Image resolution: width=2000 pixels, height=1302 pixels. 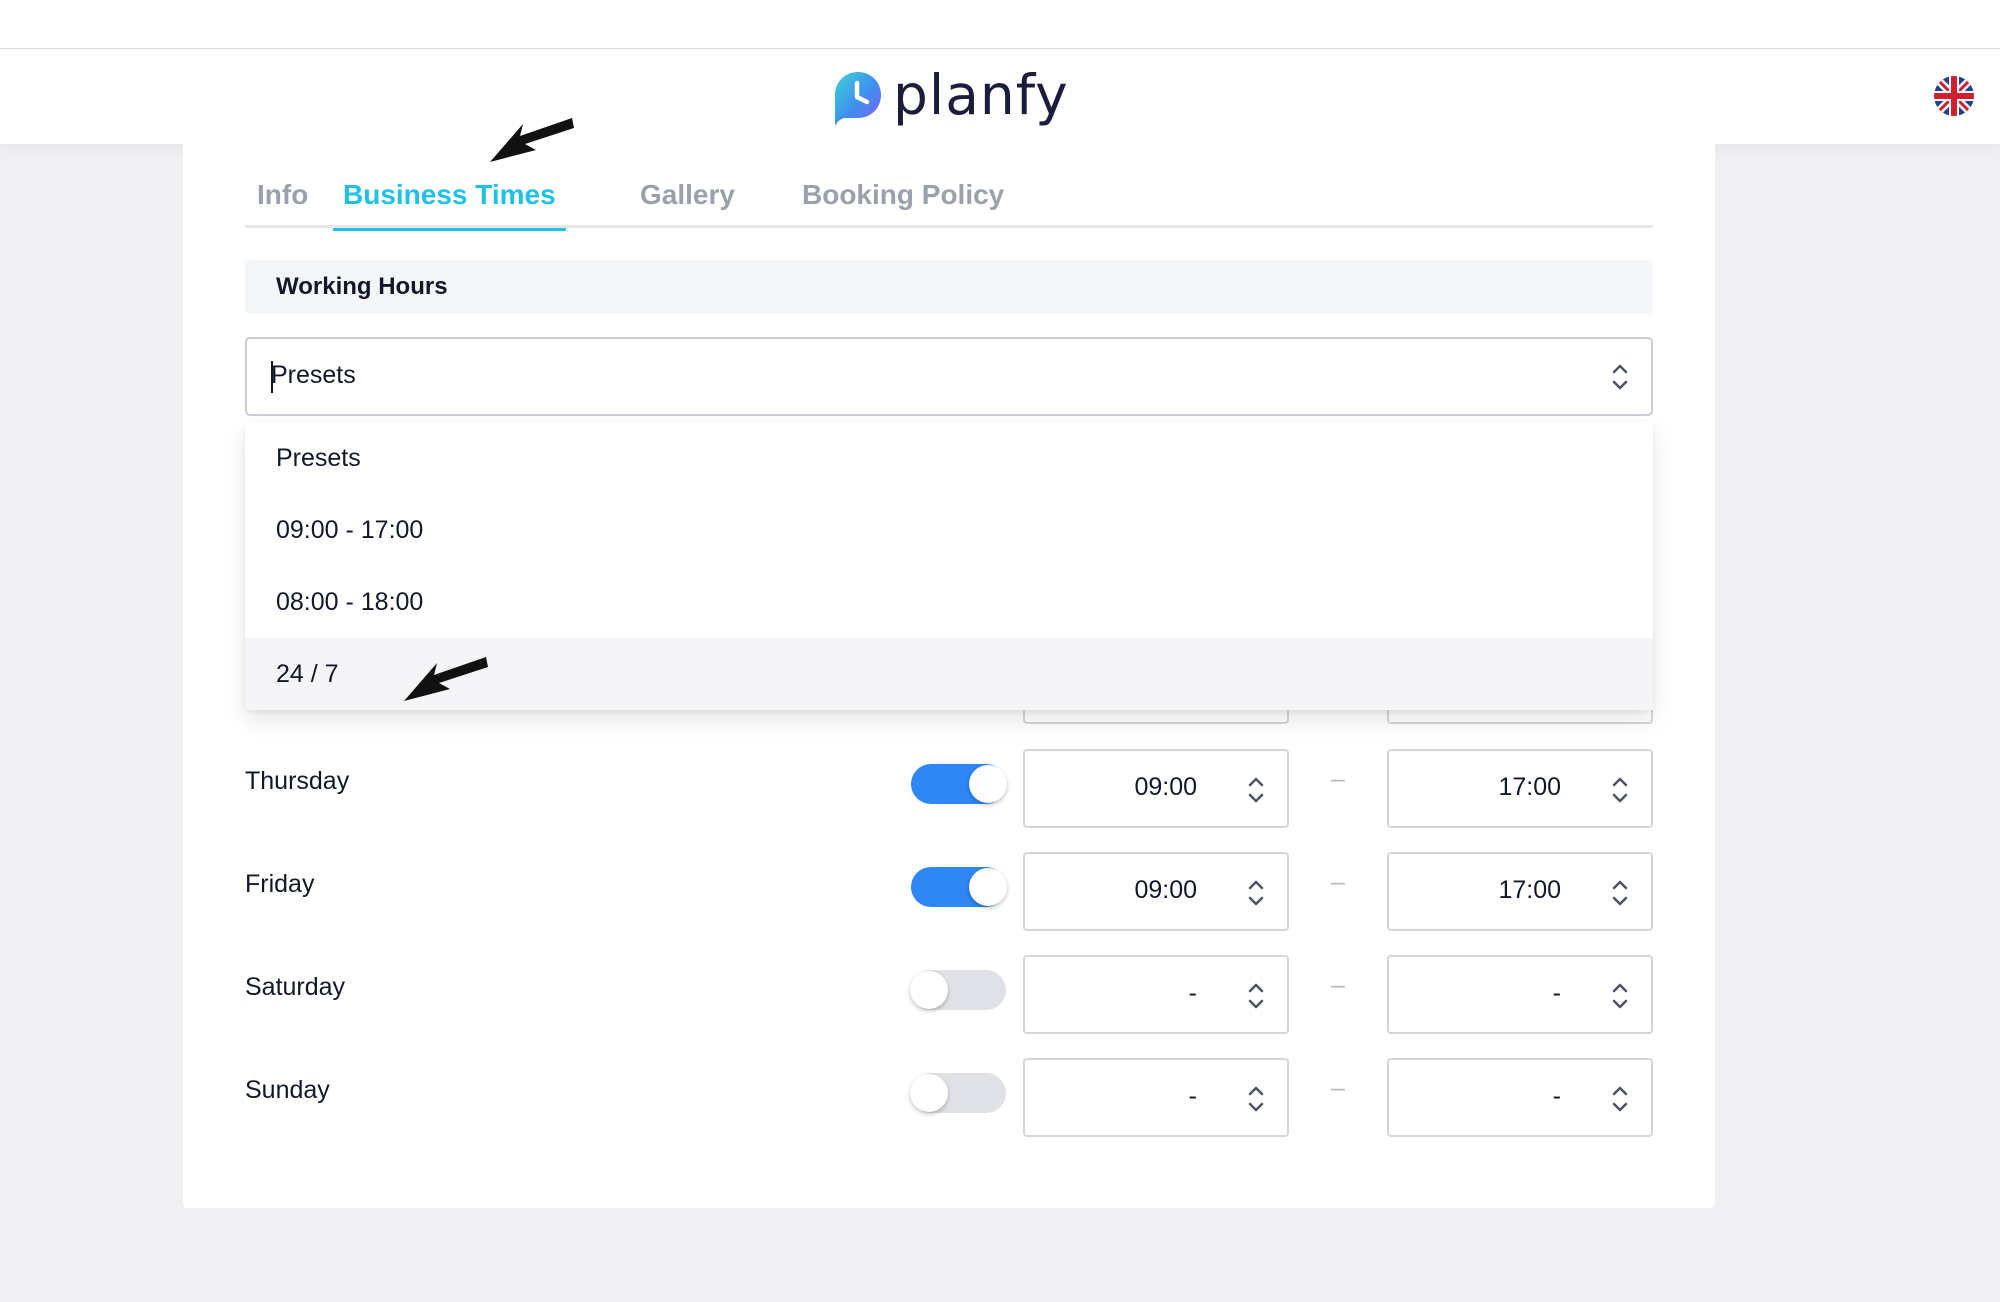 What do you see at coordinates (949, 458) in the screenshot?
I see `preset-option: Presets` at bounding box center [949, 458].